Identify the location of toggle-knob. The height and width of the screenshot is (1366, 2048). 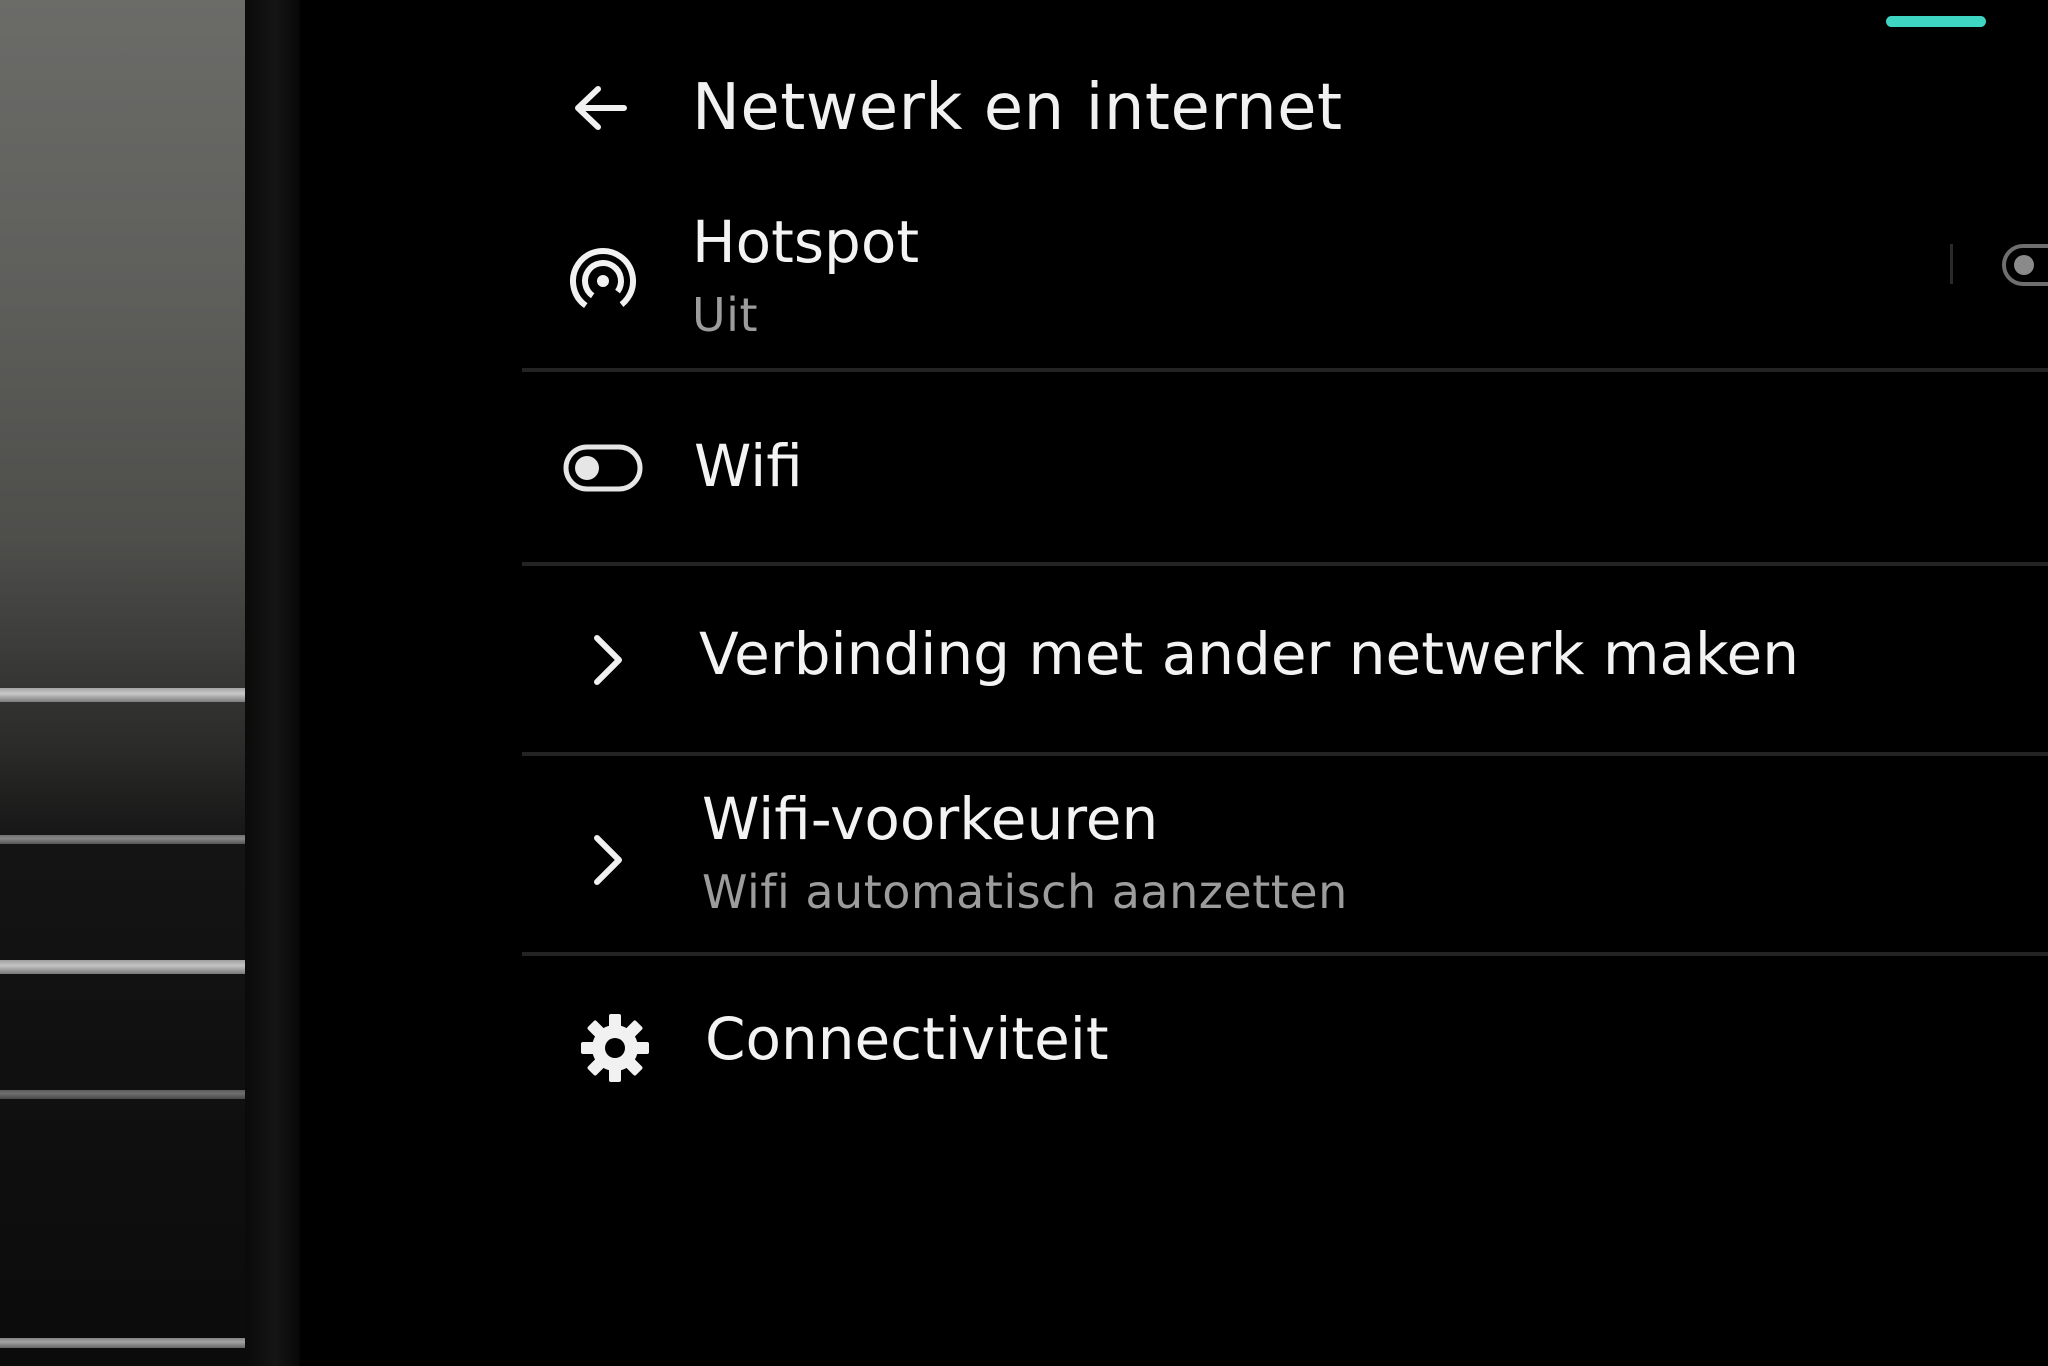
(2024, 265).